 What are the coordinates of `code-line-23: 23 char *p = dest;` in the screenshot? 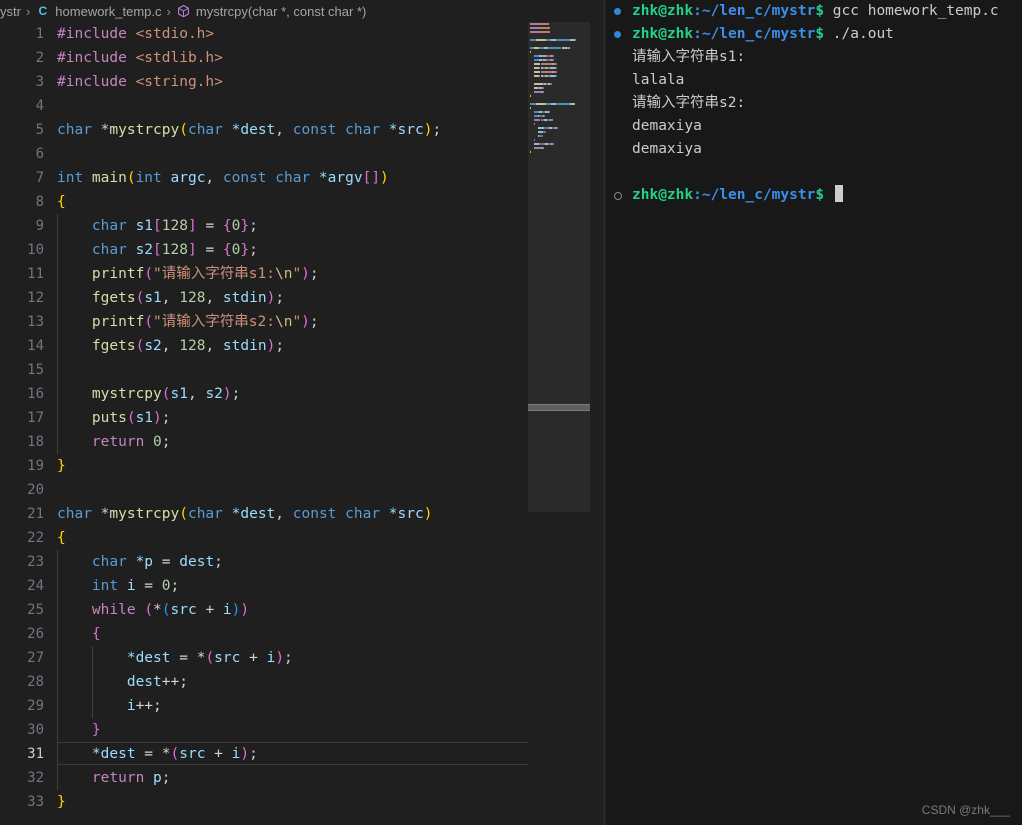 It's located at (302, 562).